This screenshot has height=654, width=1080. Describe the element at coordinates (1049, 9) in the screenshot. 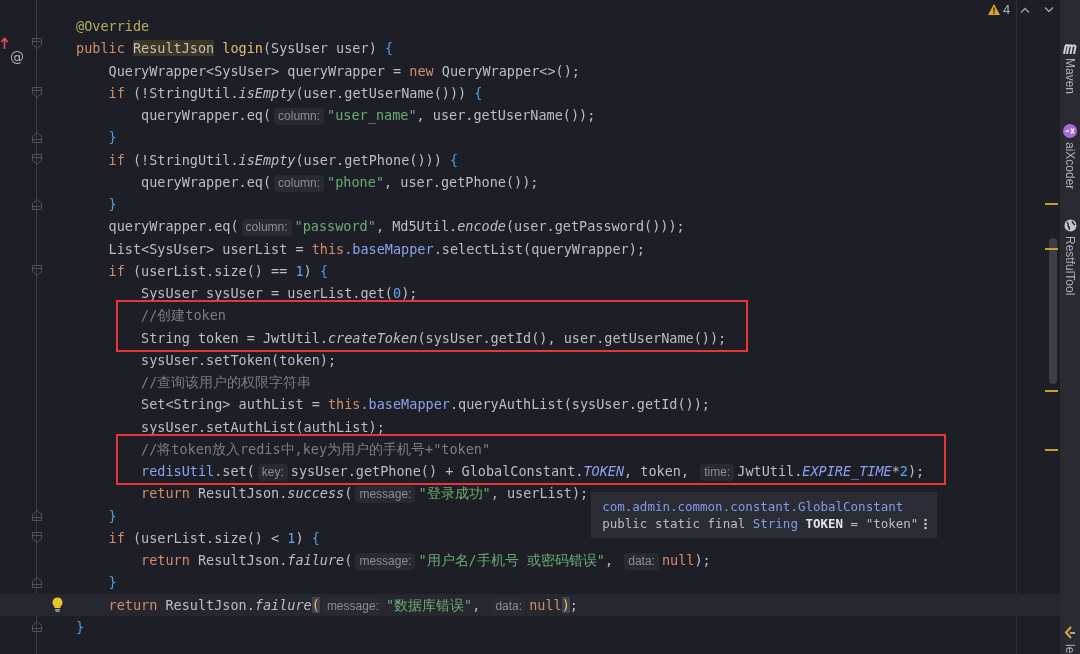

I see `chevron-down-icon` at that location.